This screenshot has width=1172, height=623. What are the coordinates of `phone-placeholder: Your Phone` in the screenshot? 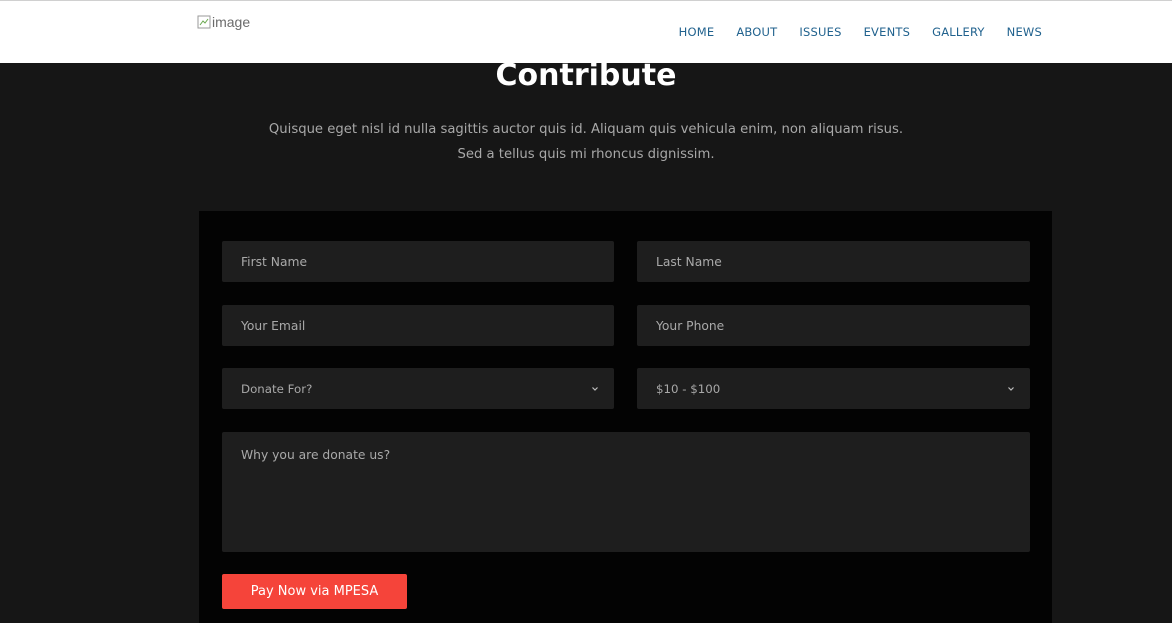 It's located at (690, 325).